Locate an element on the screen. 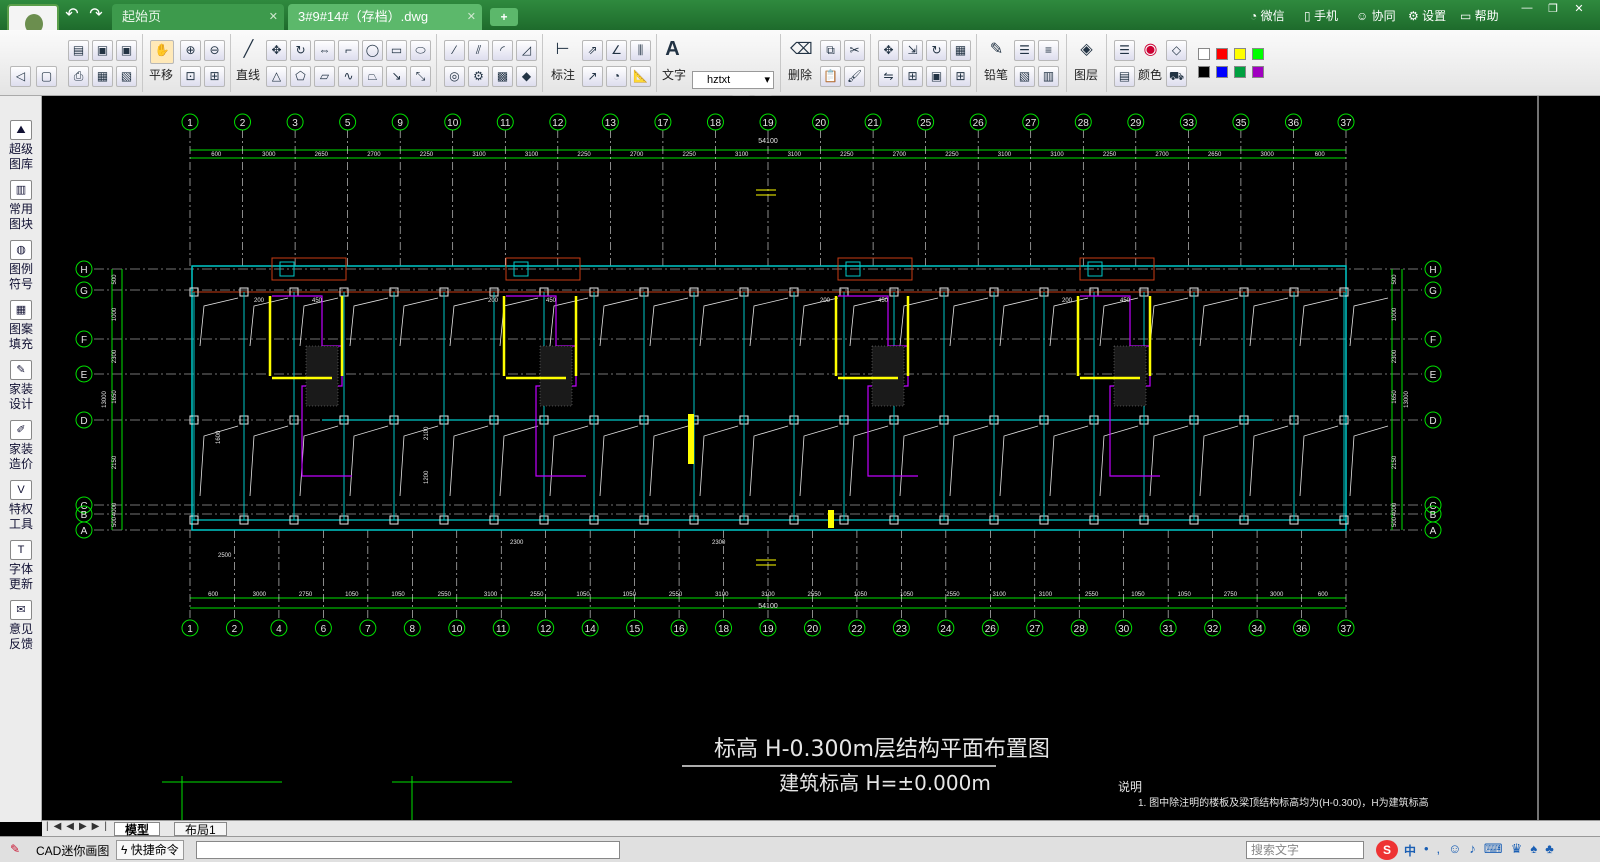 This screenshot has width=1600, height=862. color-swatch-green is located at coordinates (1258, 54).